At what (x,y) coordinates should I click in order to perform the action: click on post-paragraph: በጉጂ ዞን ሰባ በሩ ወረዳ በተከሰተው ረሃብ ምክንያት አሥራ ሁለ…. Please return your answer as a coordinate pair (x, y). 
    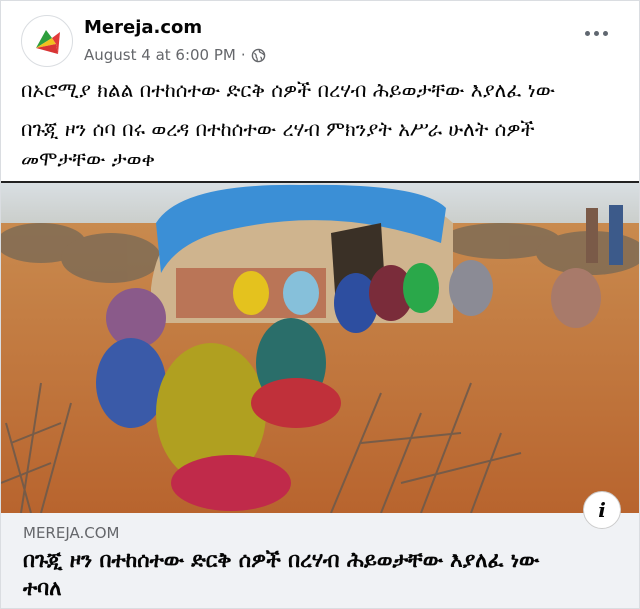
    Looking at the image, I should click on (278, 144).